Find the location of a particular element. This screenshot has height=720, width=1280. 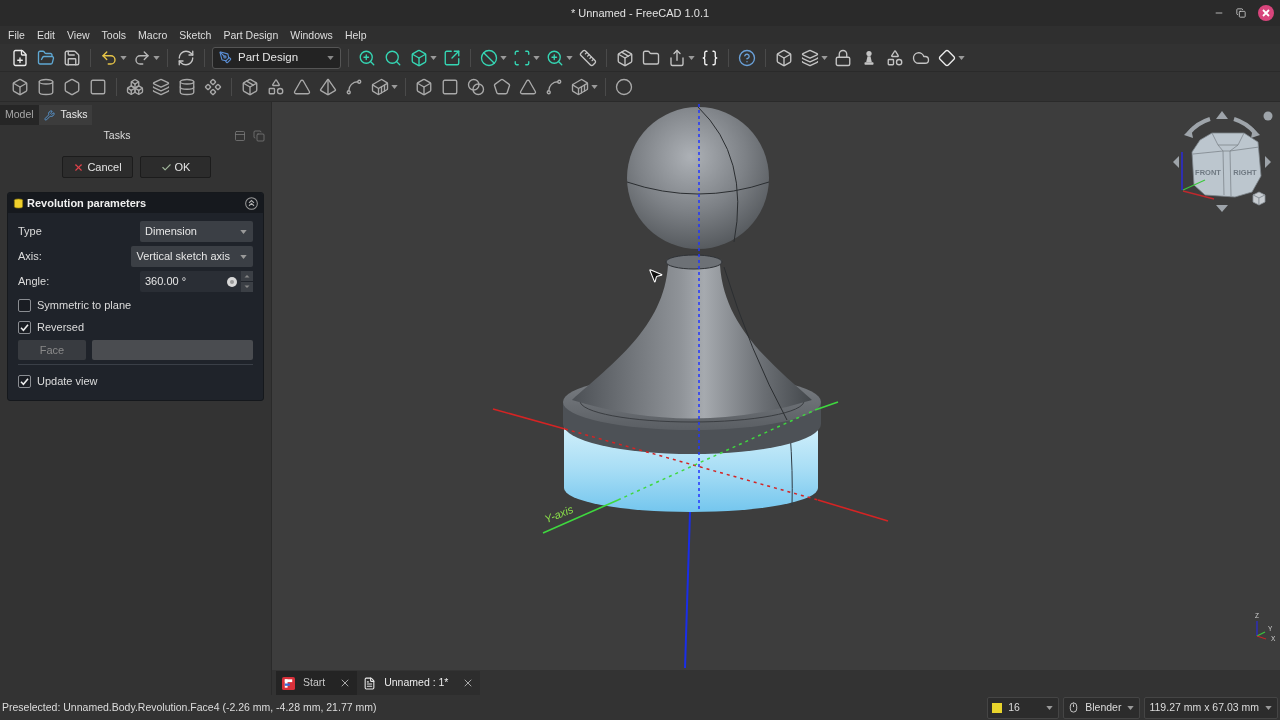

blend-icon is located at coordinates (476, 86).